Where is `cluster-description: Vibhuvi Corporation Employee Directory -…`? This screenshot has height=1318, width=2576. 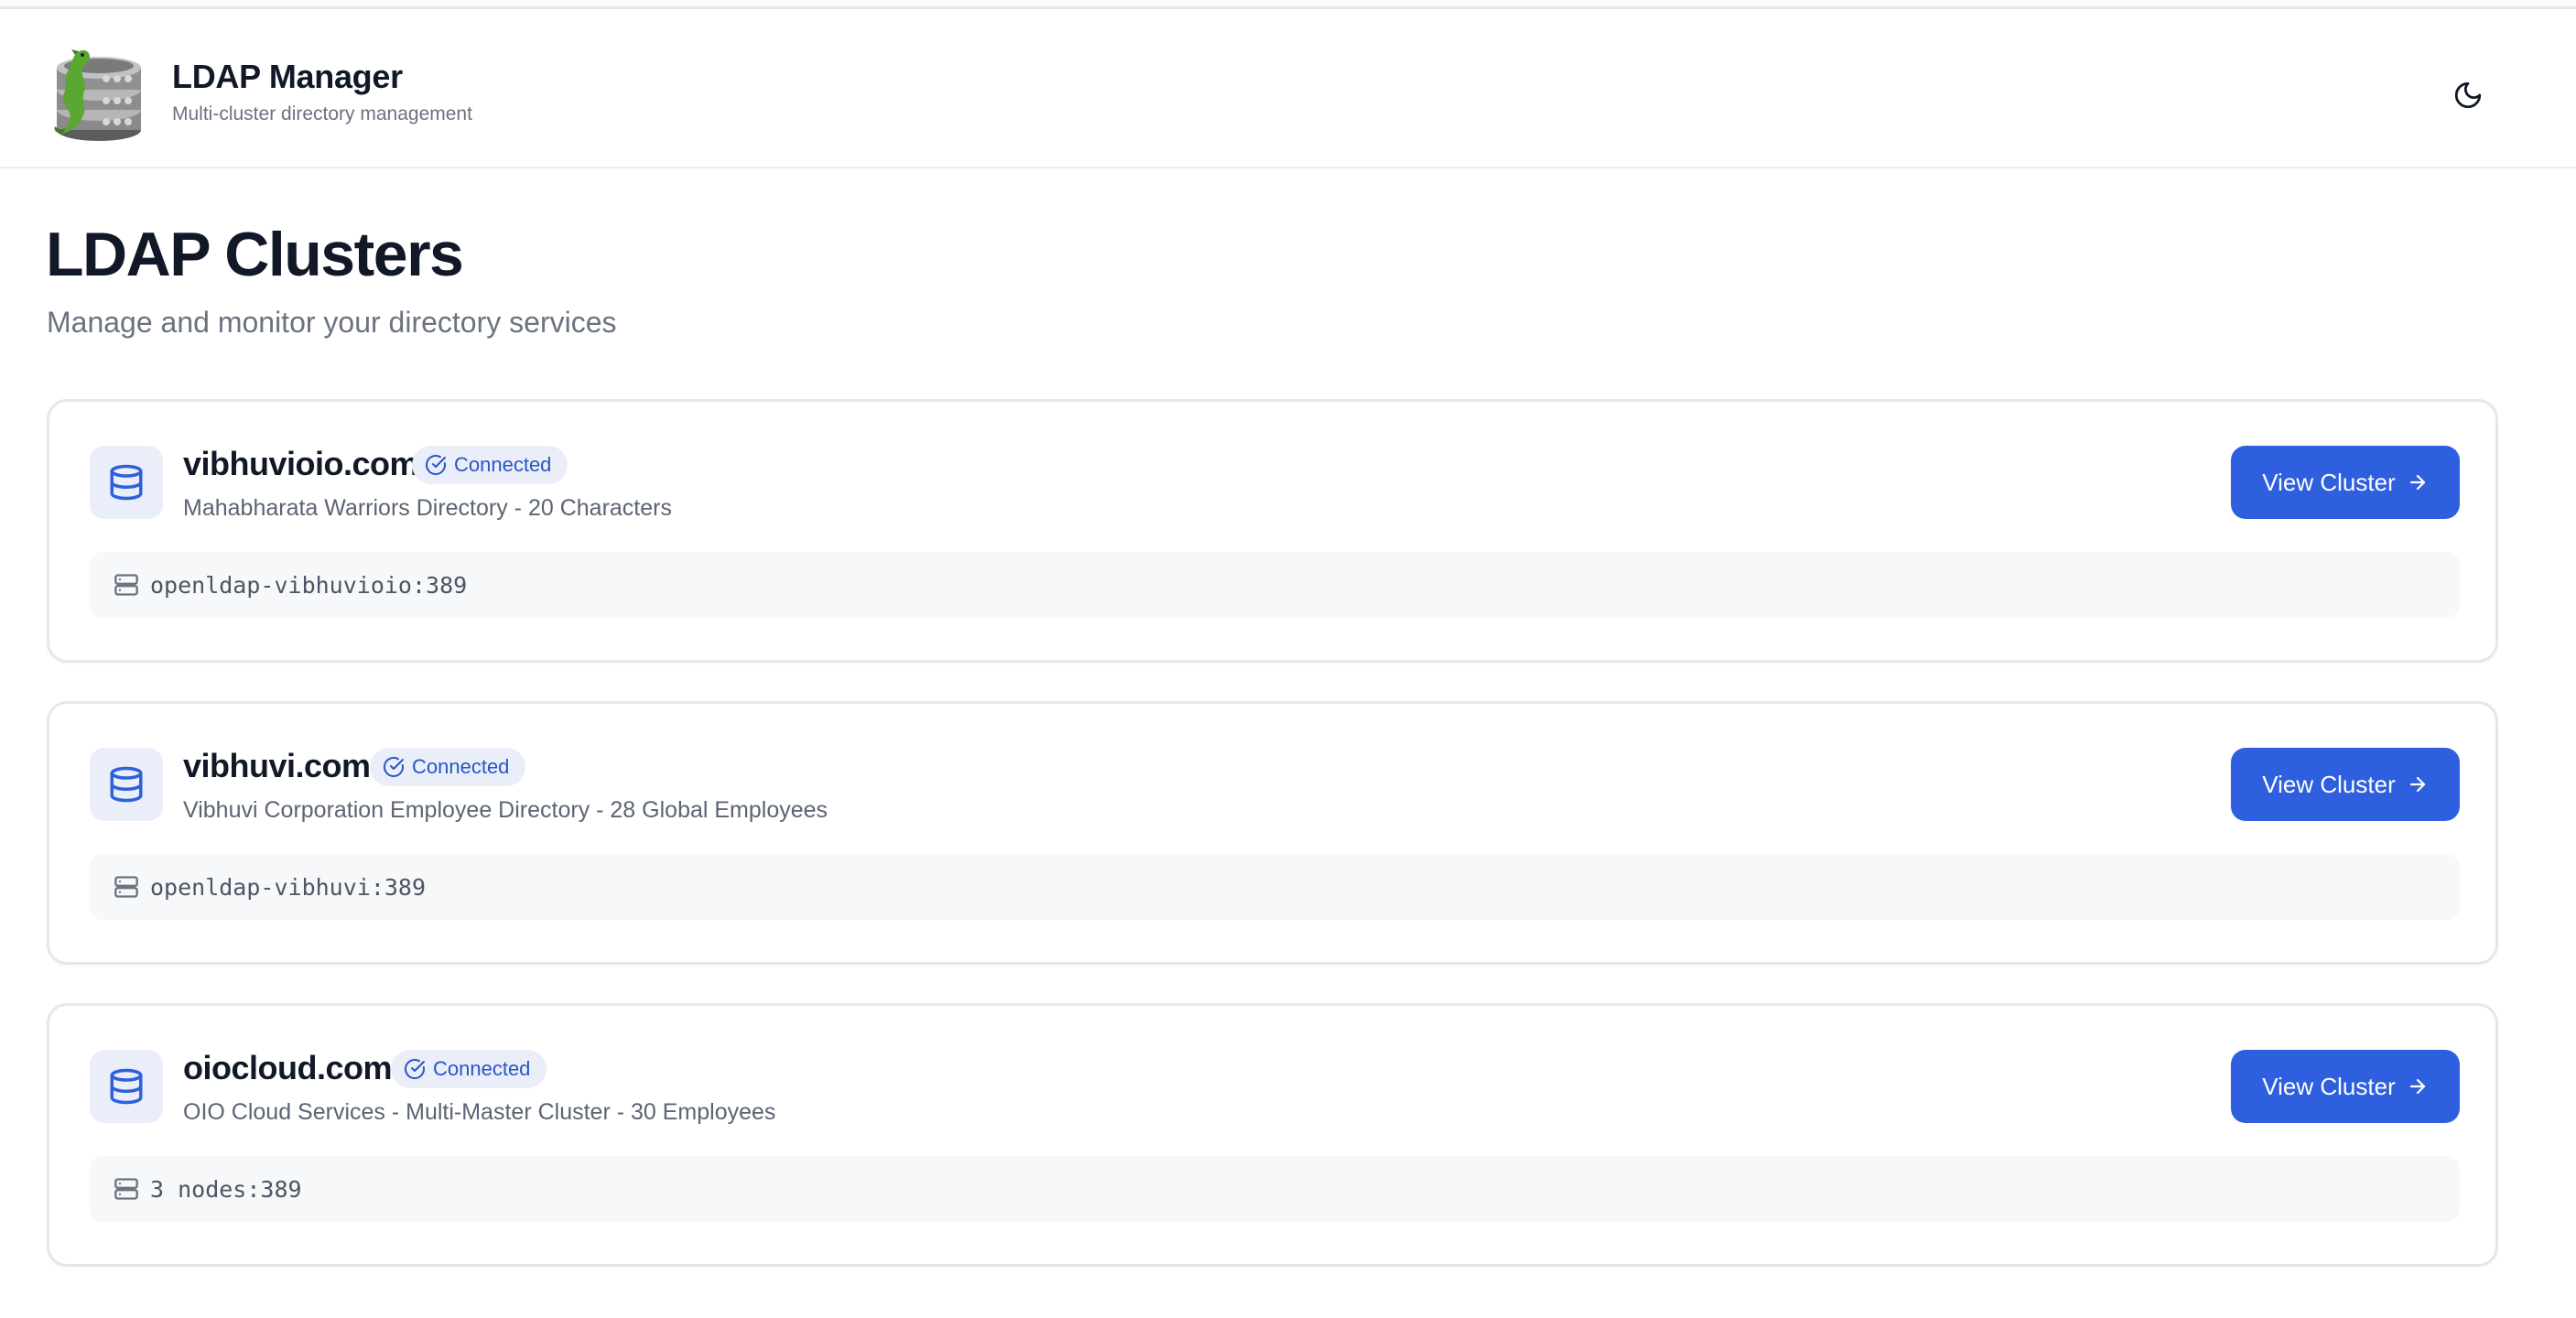
cluster-description: Vibhuvi Corporation Employee Directory -… is located at coordinates (506, 810).